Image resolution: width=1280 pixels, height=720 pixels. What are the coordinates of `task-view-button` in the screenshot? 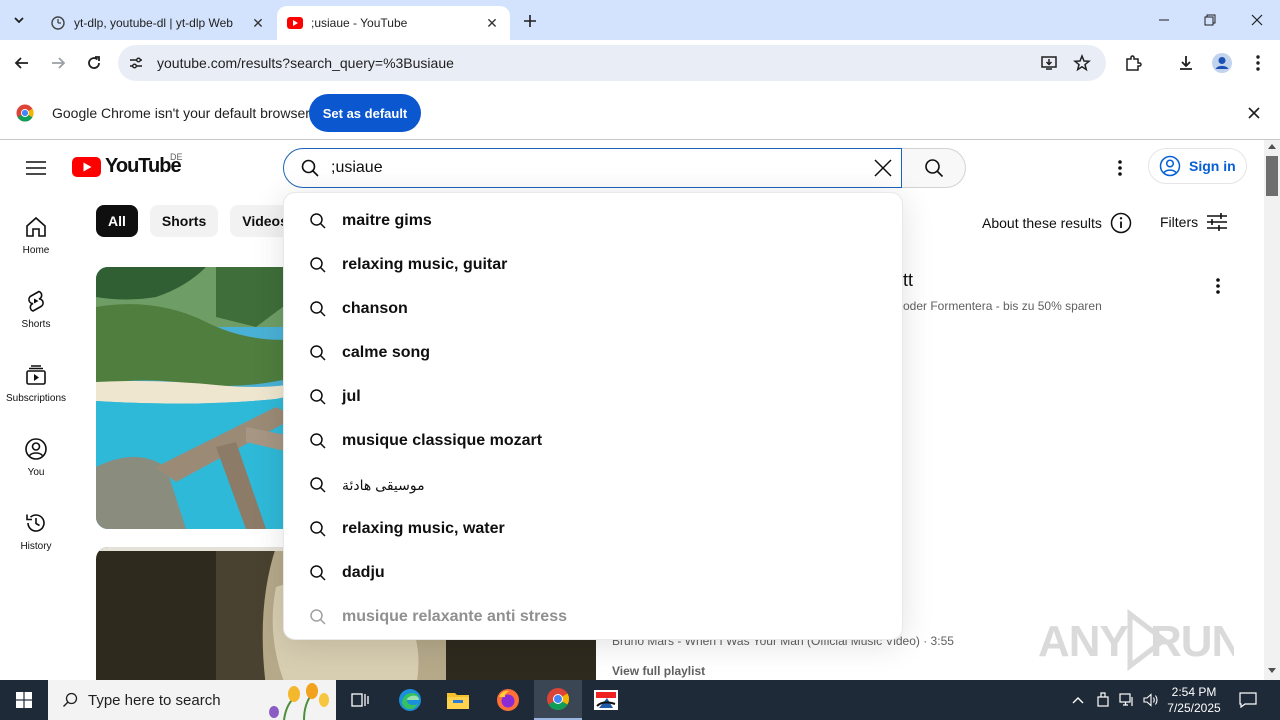 It's located at (360, 700).